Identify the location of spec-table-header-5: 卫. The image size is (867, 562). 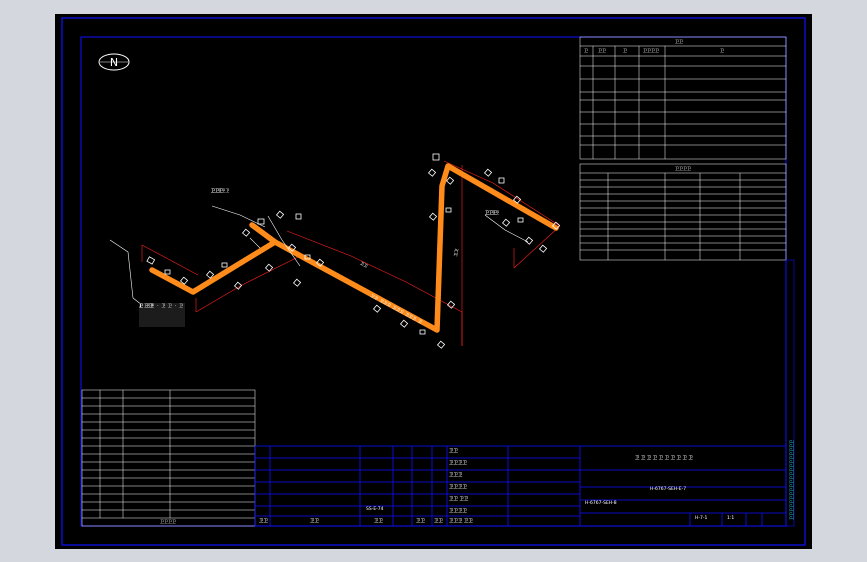
(722, 50).